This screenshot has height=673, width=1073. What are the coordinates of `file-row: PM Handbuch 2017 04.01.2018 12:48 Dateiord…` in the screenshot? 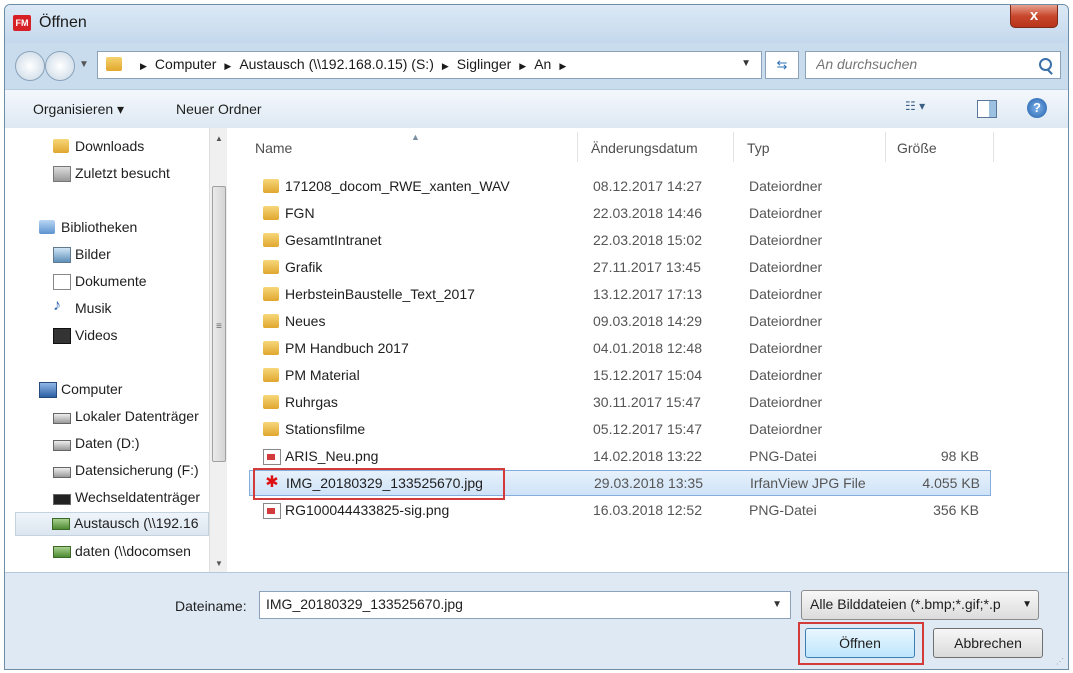 It's located at (619, 349).